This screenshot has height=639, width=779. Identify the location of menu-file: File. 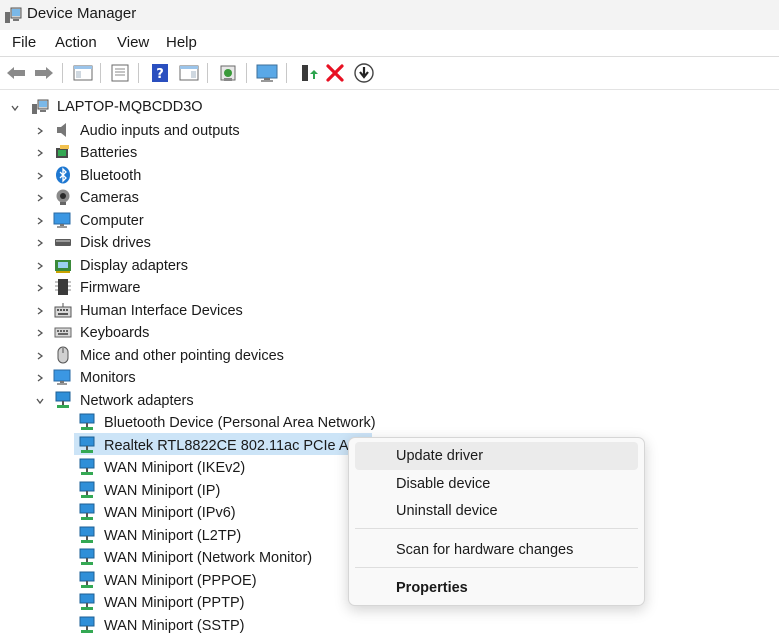
(24, 42).